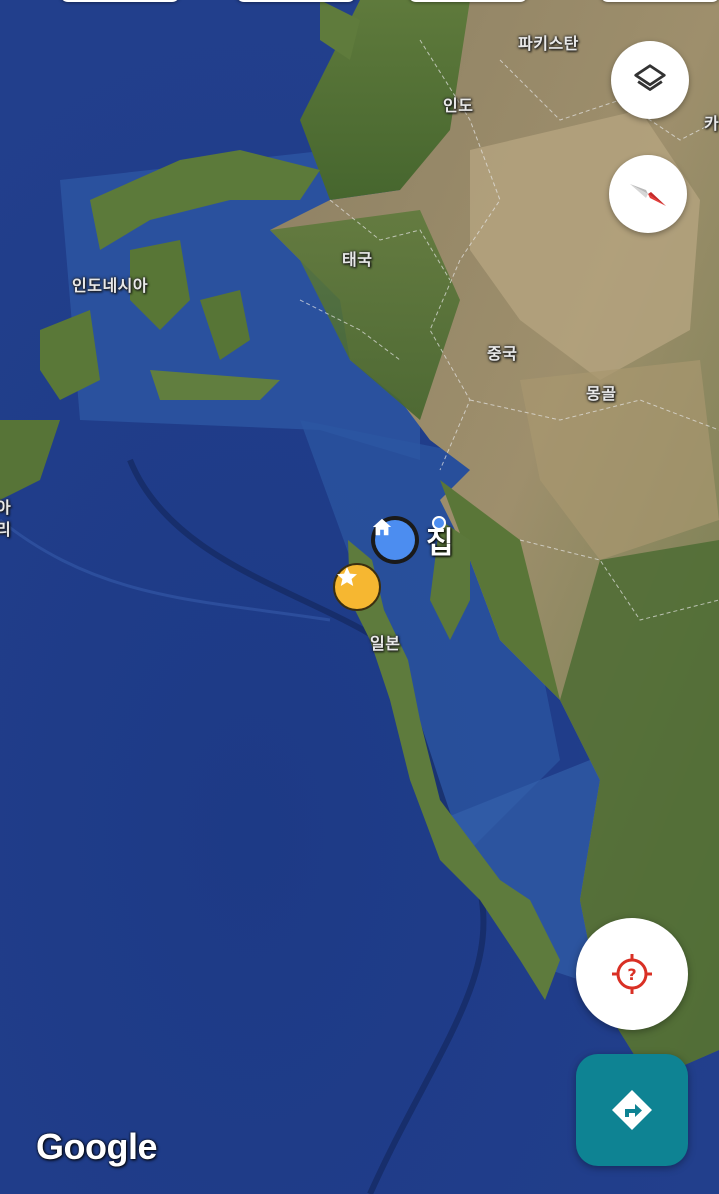 The height and width of the screenshot is (1194, 719). Describe the element at coordinates (601, 392) in the screenshot. I see `place-label-mongolia: 몽골` at that location.